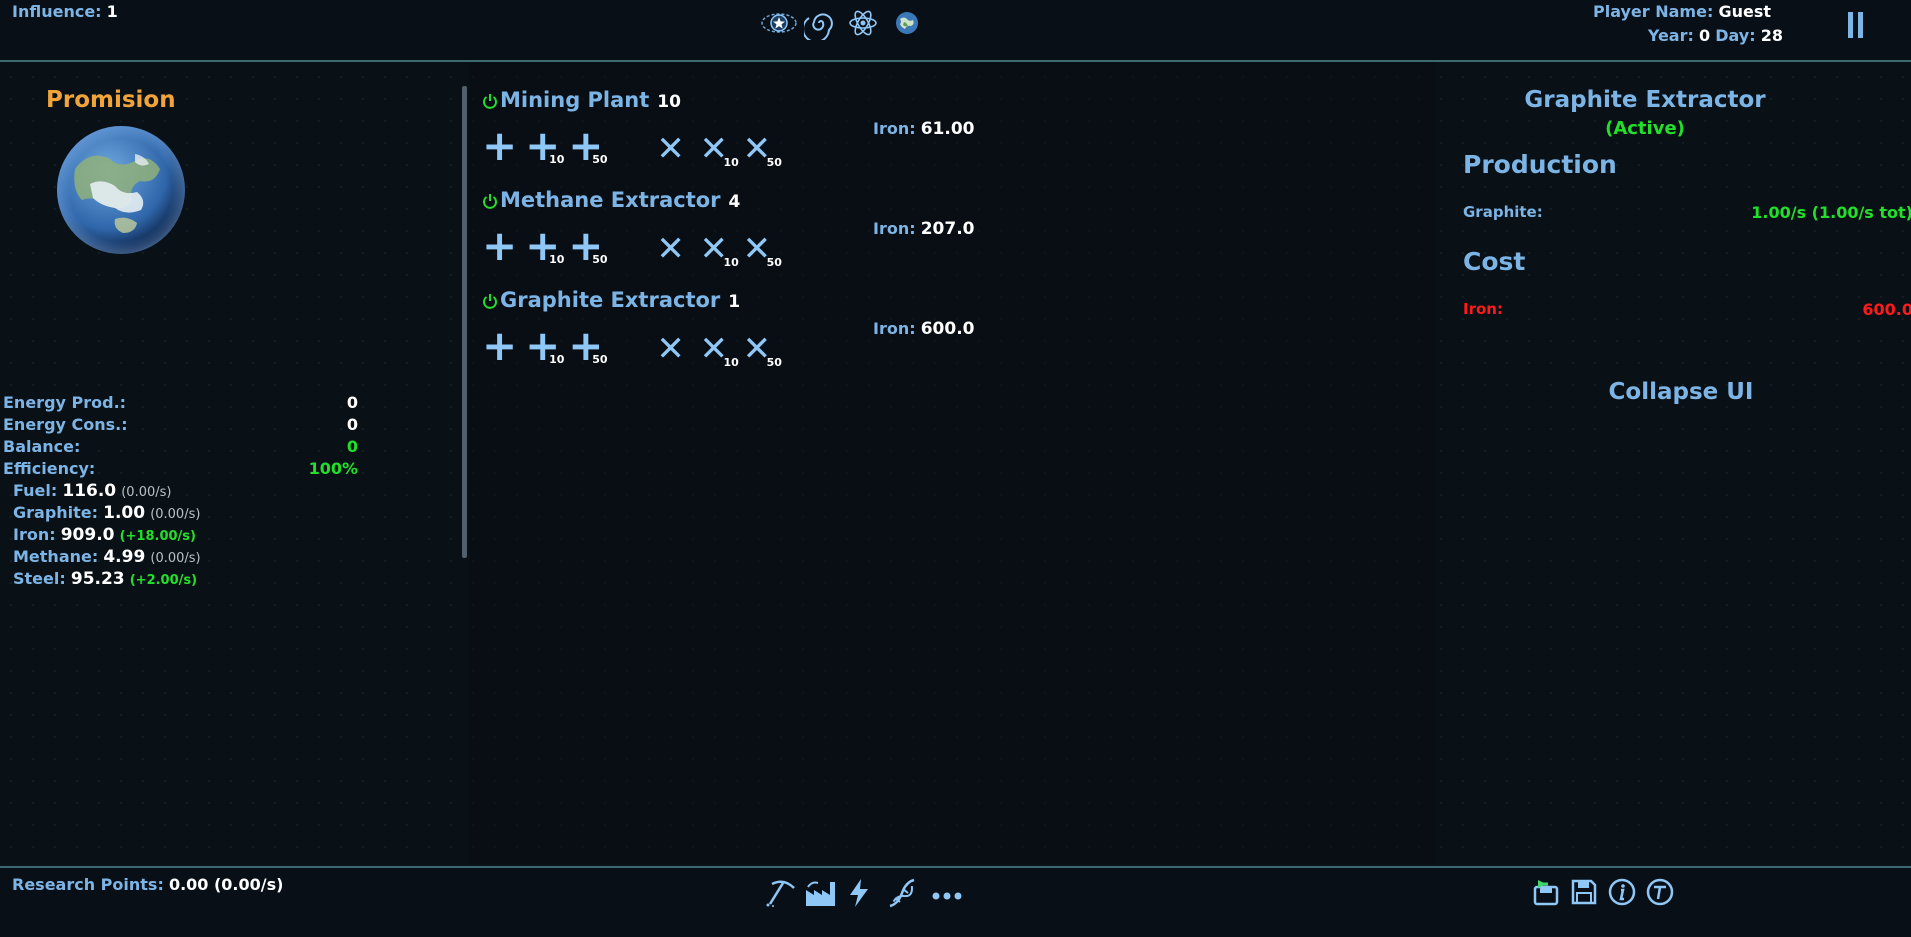  I want to click on save-icon, so click(1584, 894).